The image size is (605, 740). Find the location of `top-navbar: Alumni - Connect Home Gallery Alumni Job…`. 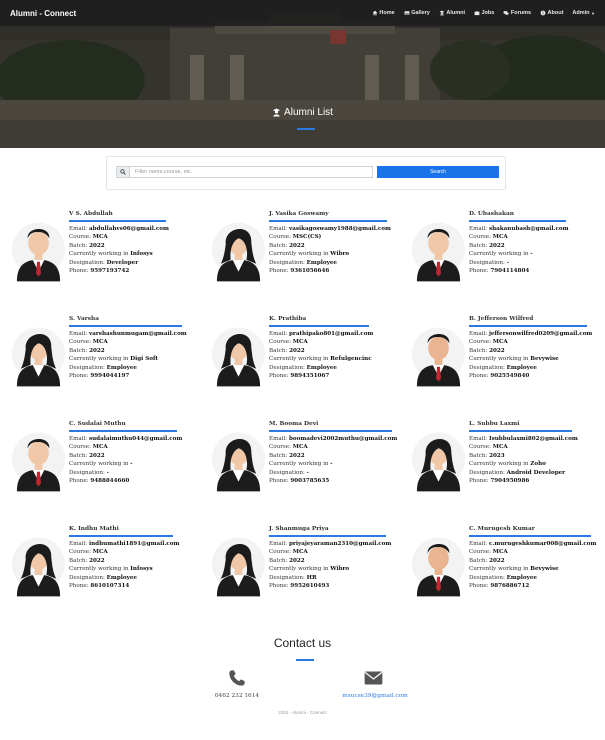

top-navbar: Alumni - Connect Home Gallery Alumni Job… is located at coordinates (302, 13).